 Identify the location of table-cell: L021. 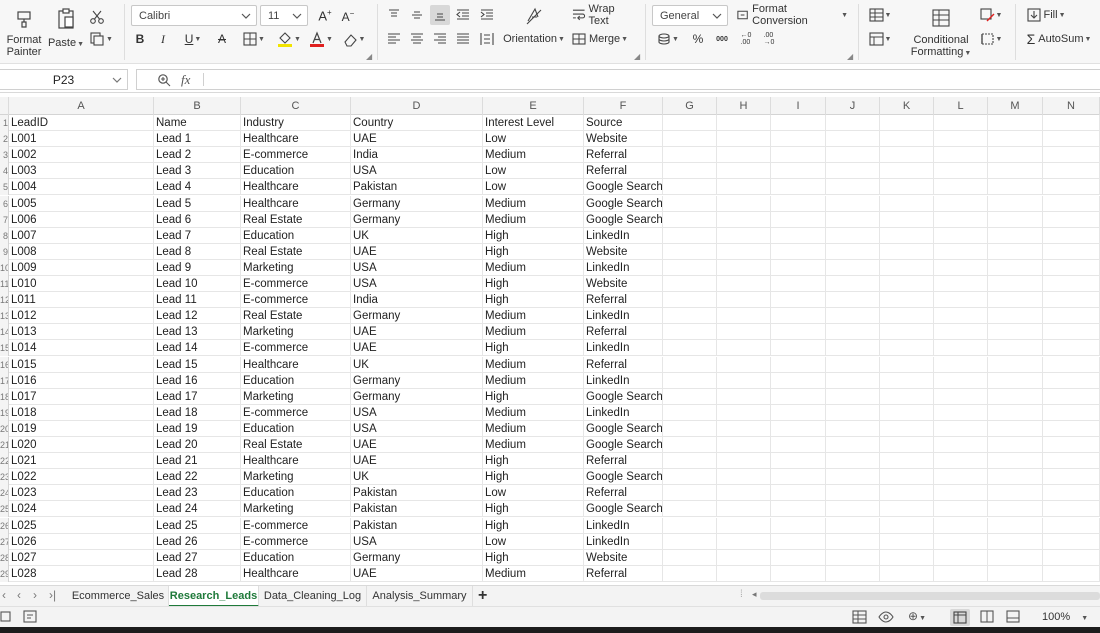
(81, 461).